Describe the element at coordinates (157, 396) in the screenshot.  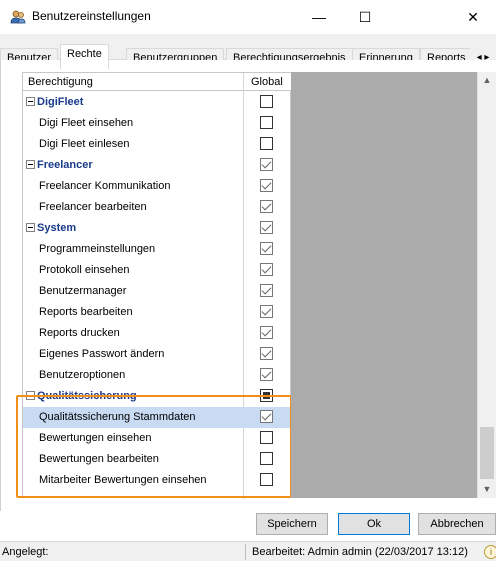
I see `group-row: Qualitätssicherung` at that location.